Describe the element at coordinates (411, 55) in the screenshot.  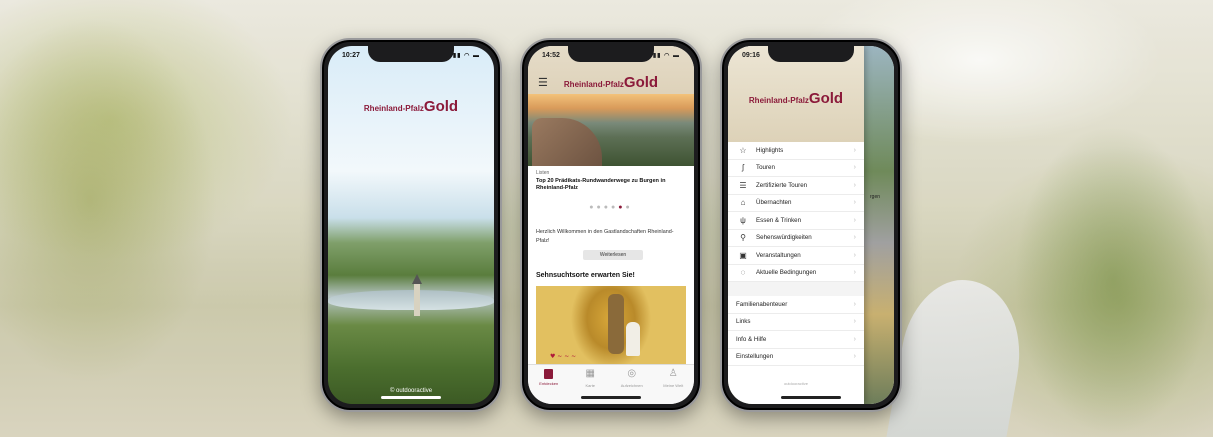
I see `status-bar: 10:27 ▮▮ ◠ ▬` at that location.